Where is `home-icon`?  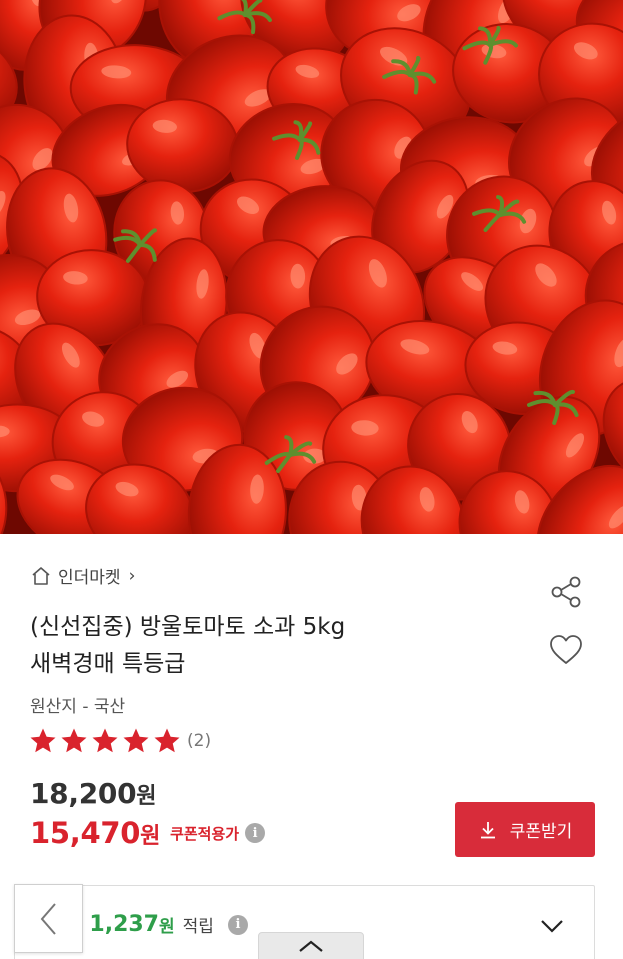
home-icon is located at coordinates (41, 576).